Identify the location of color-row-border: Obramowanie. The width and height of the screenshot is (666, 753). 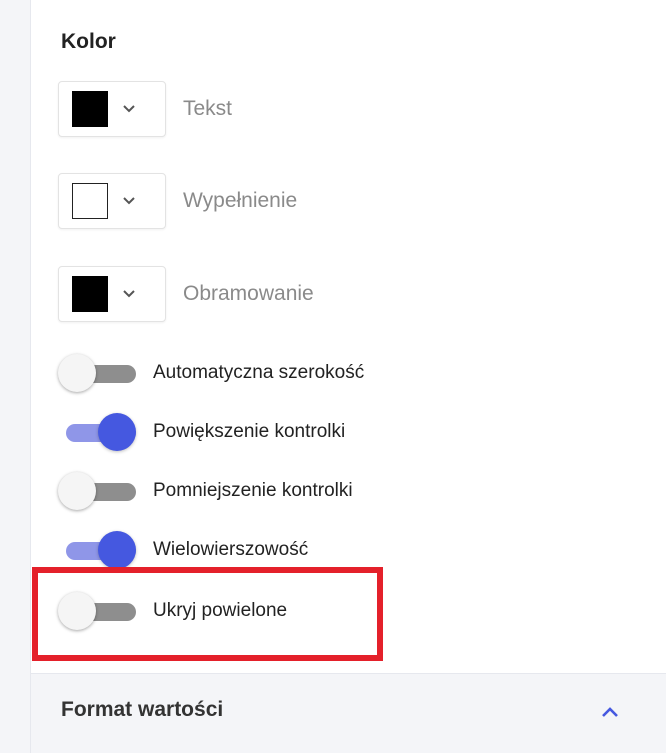
(186, 294).